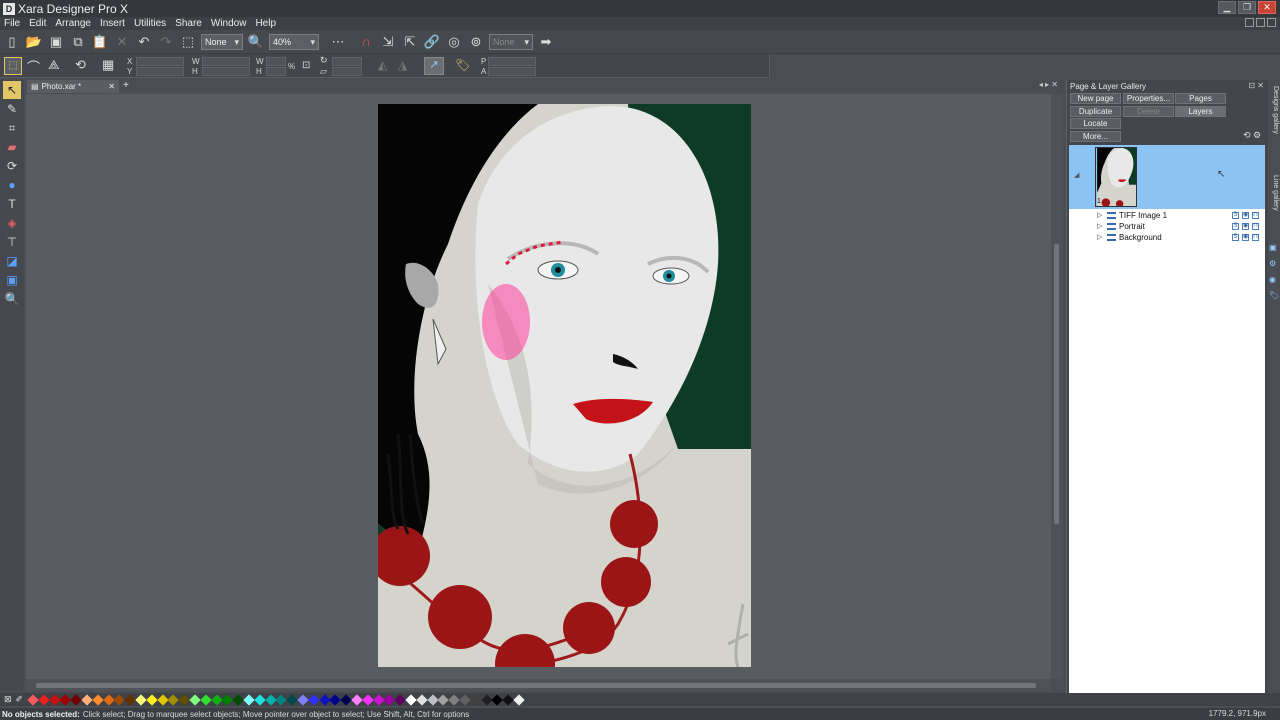 The height and width of the screenshot is (720, 1280). I want to click on y-field, so click(160, 71).